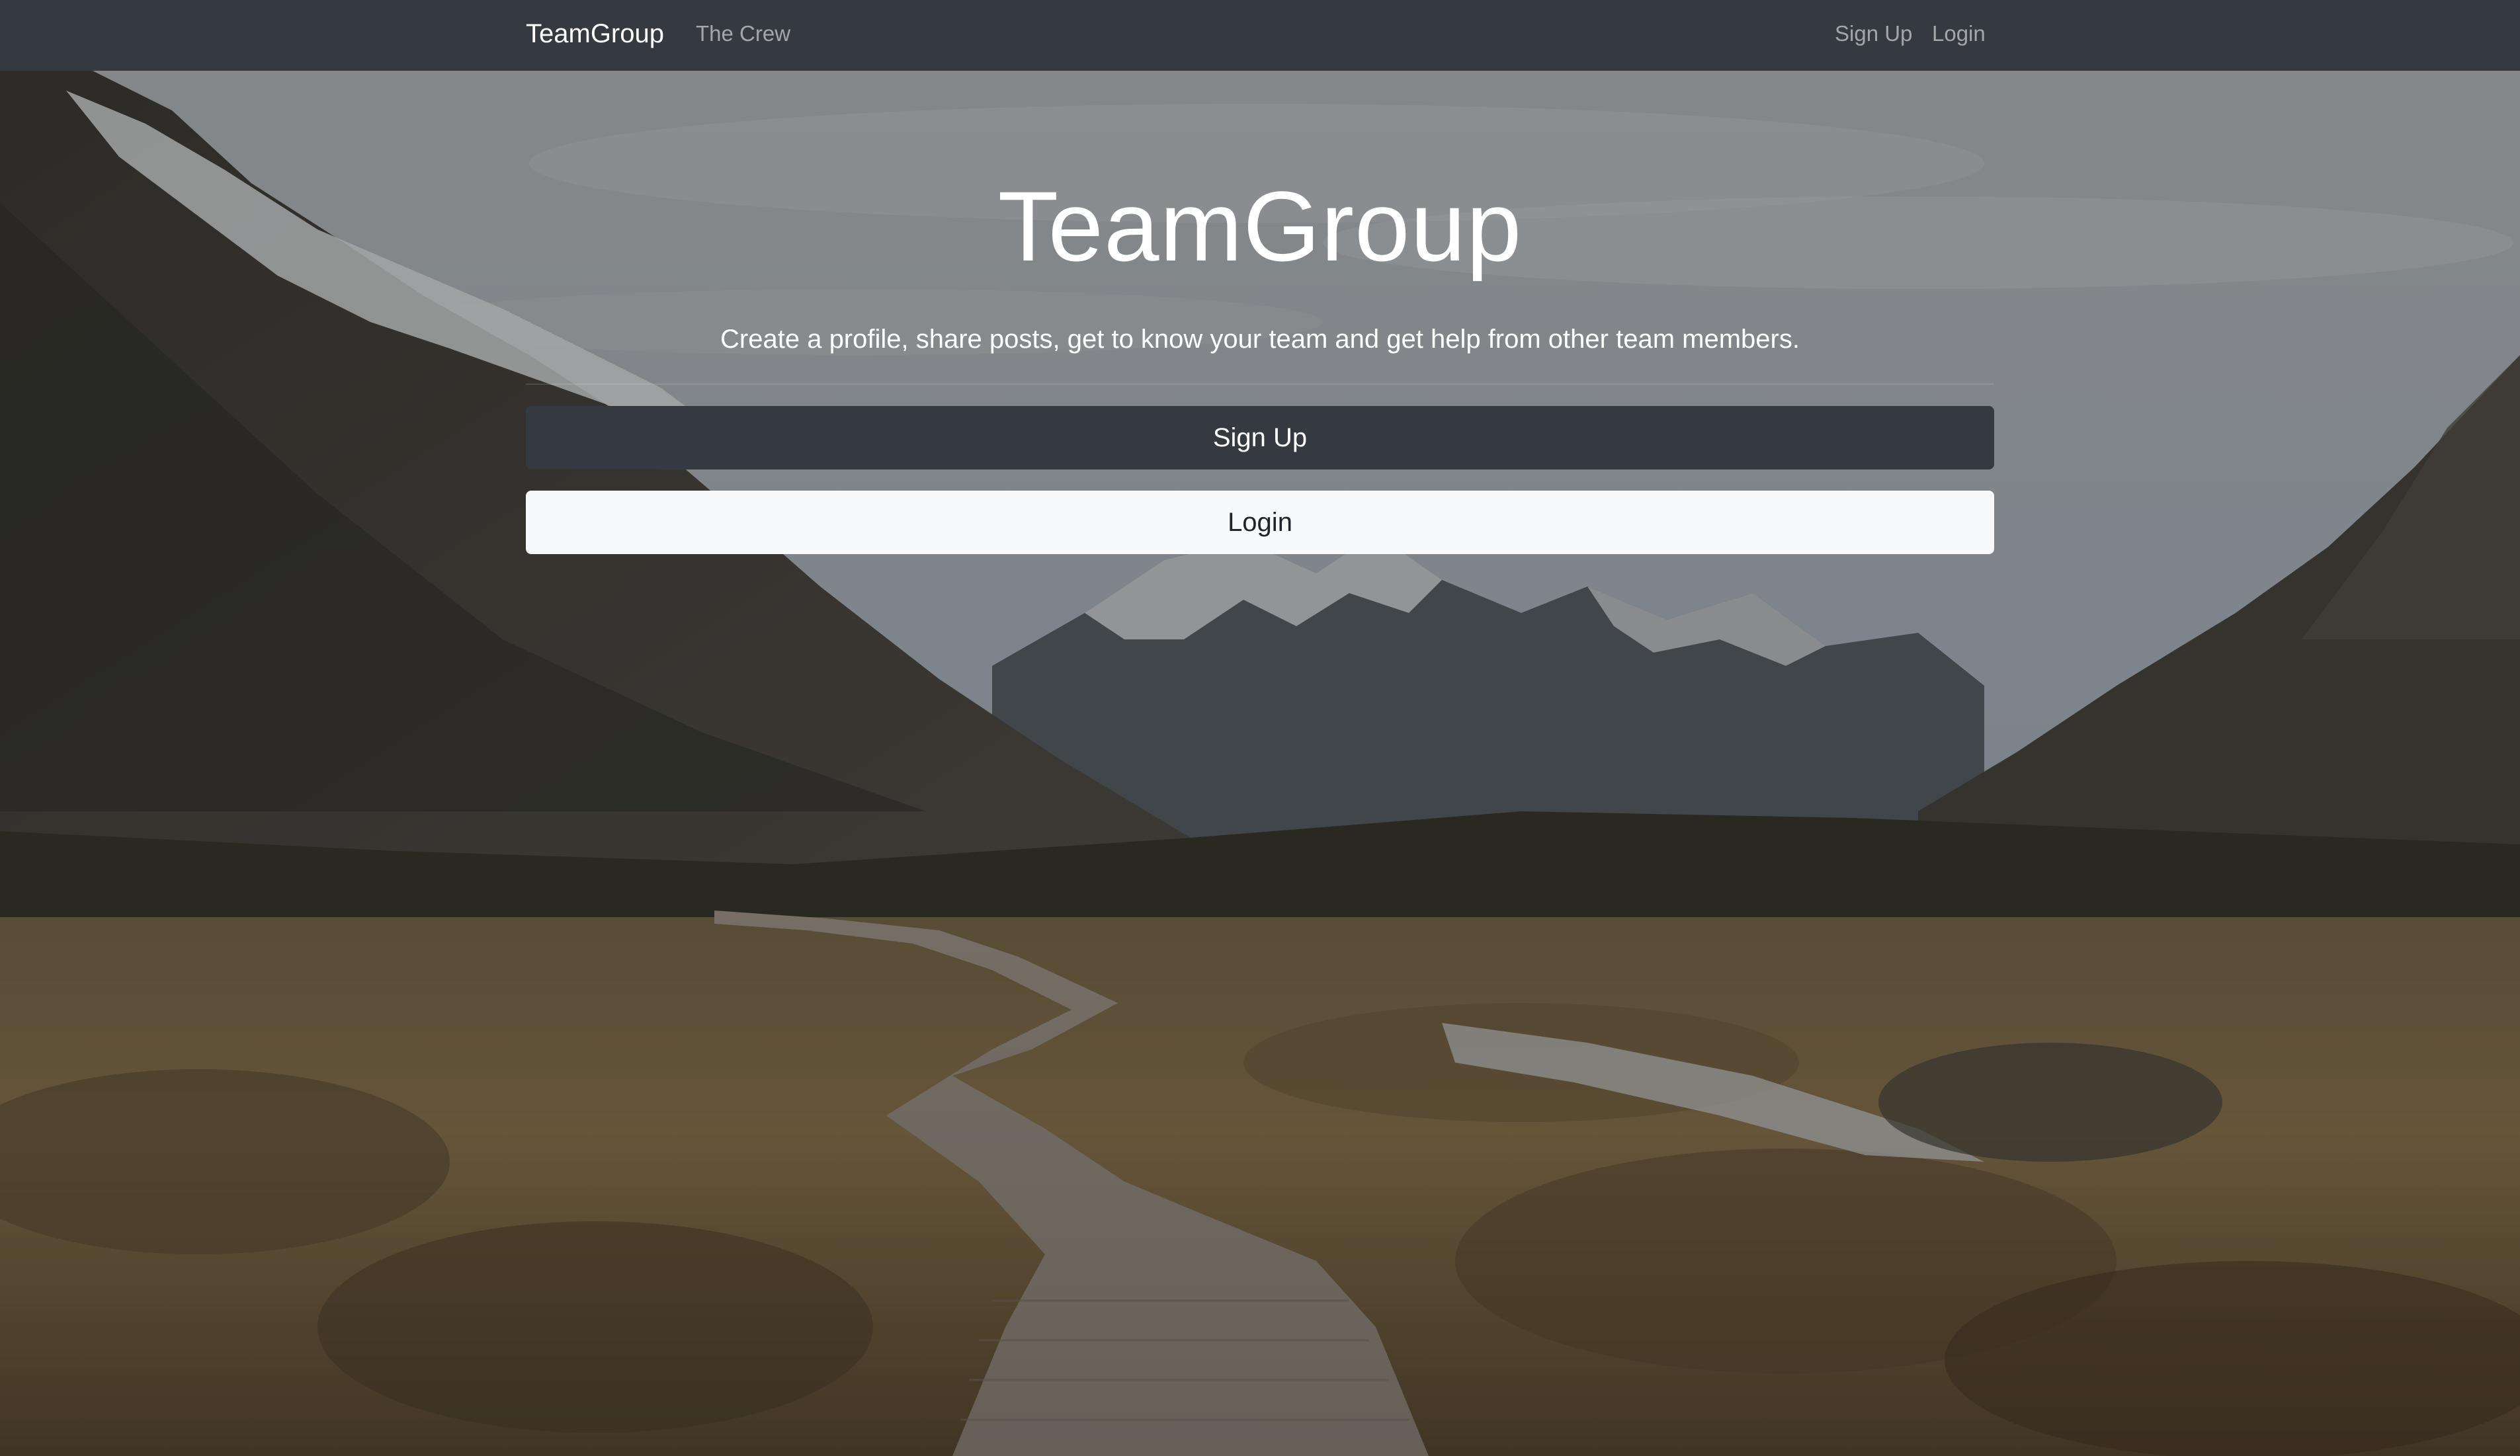 This screenshot has width=2520, height=1456. Describe the element at coordinates (1260, 522) in the screenshot. I see `login-button: Login` at that location.